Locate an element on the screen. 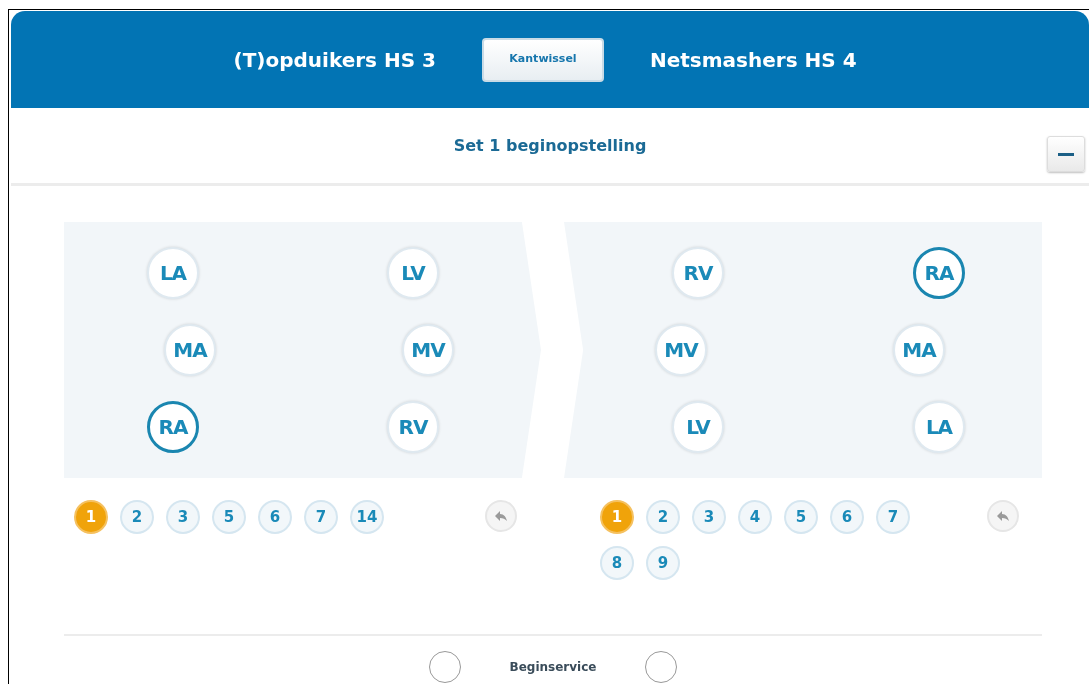 Image resolution: width=1089 pixels, height=684 pixels. collapse-button is located at coordinates (1066, 154).